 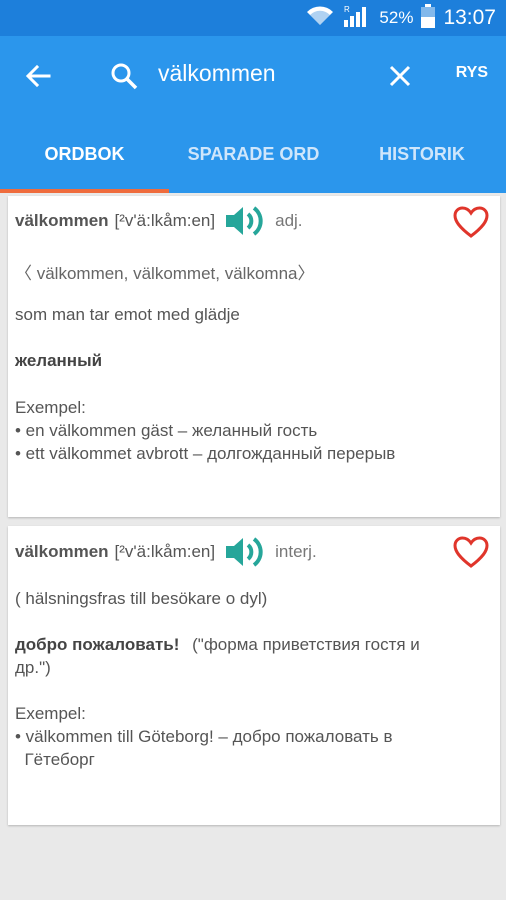 What do you see at coordinates (289, 220) in the screenshot?
I see `entry-part-of-speech: adj.` at bounding box center [289, 220].